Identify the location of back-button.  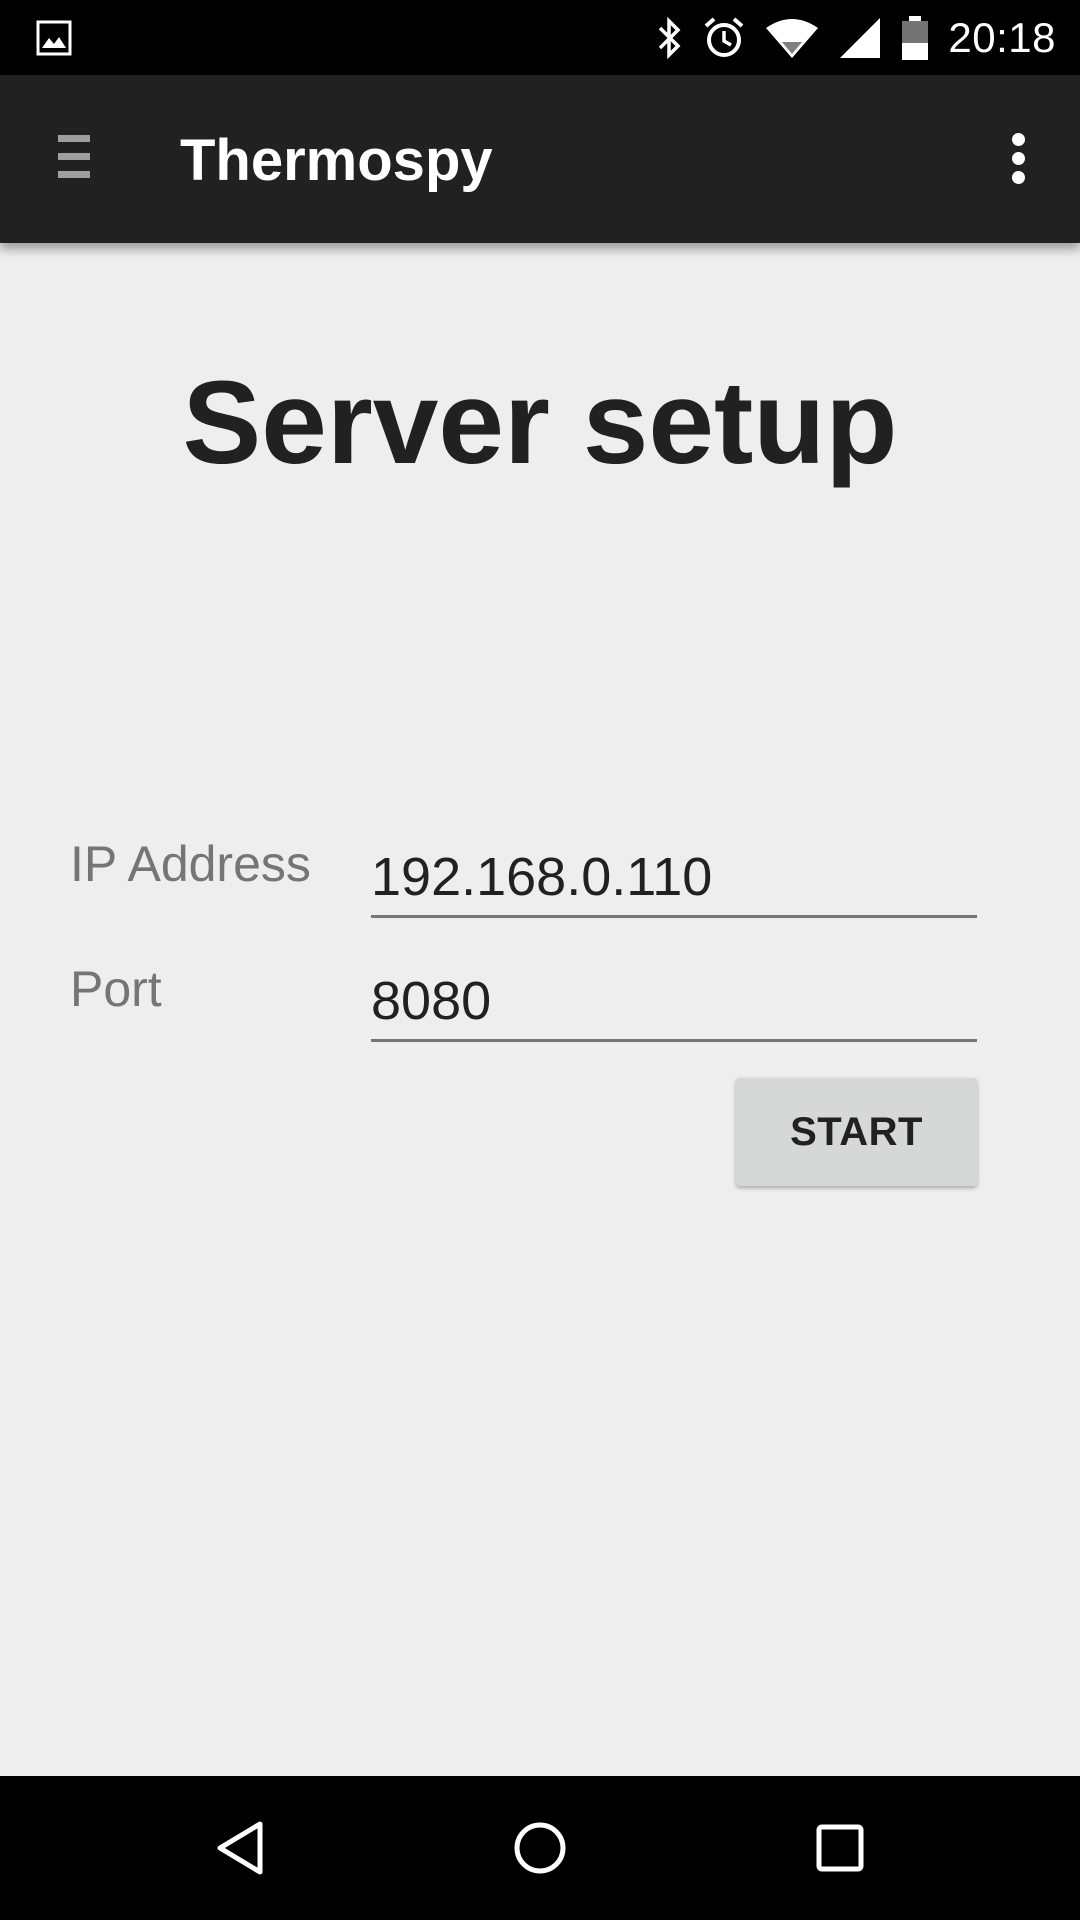
(240, 1848).